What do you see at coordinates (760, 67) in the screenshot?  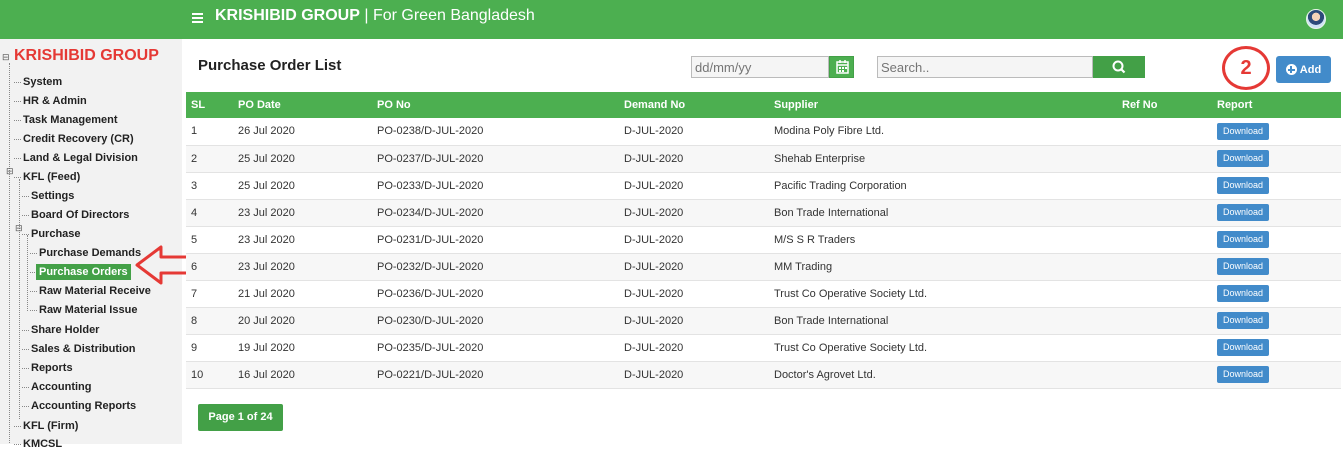 I see `date-filter-input` at bounding box center [760, 67].